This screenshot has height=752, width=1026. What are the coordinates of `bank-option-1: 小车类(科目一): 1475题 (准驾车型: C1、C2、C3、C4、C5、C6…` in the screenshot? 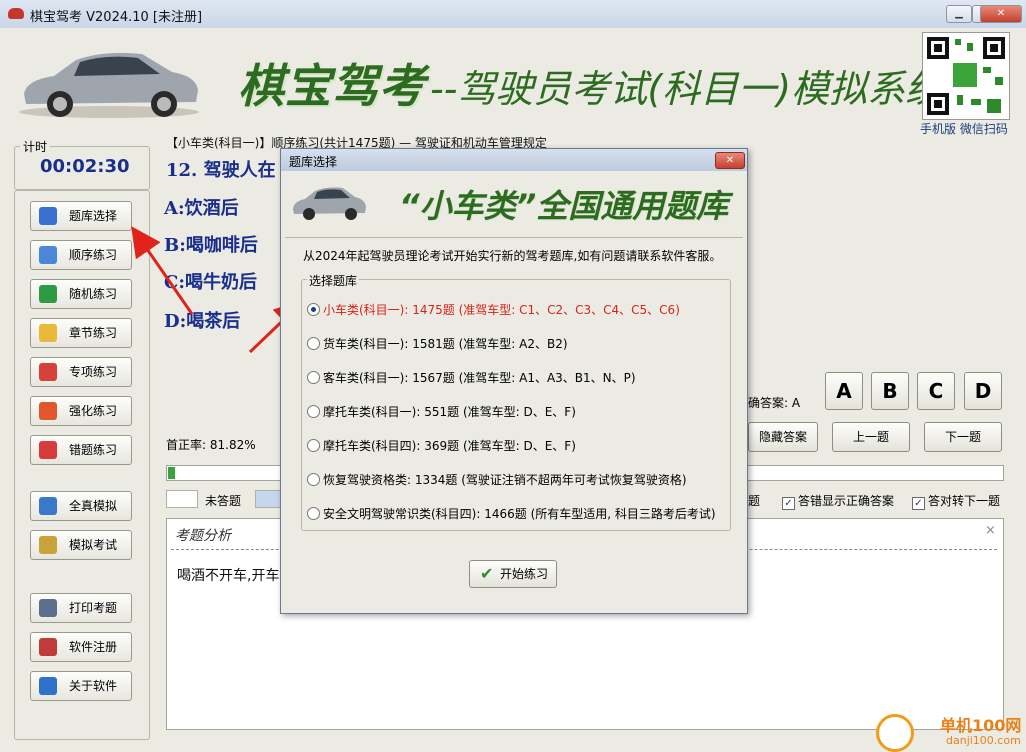 It's located at (493, 309).